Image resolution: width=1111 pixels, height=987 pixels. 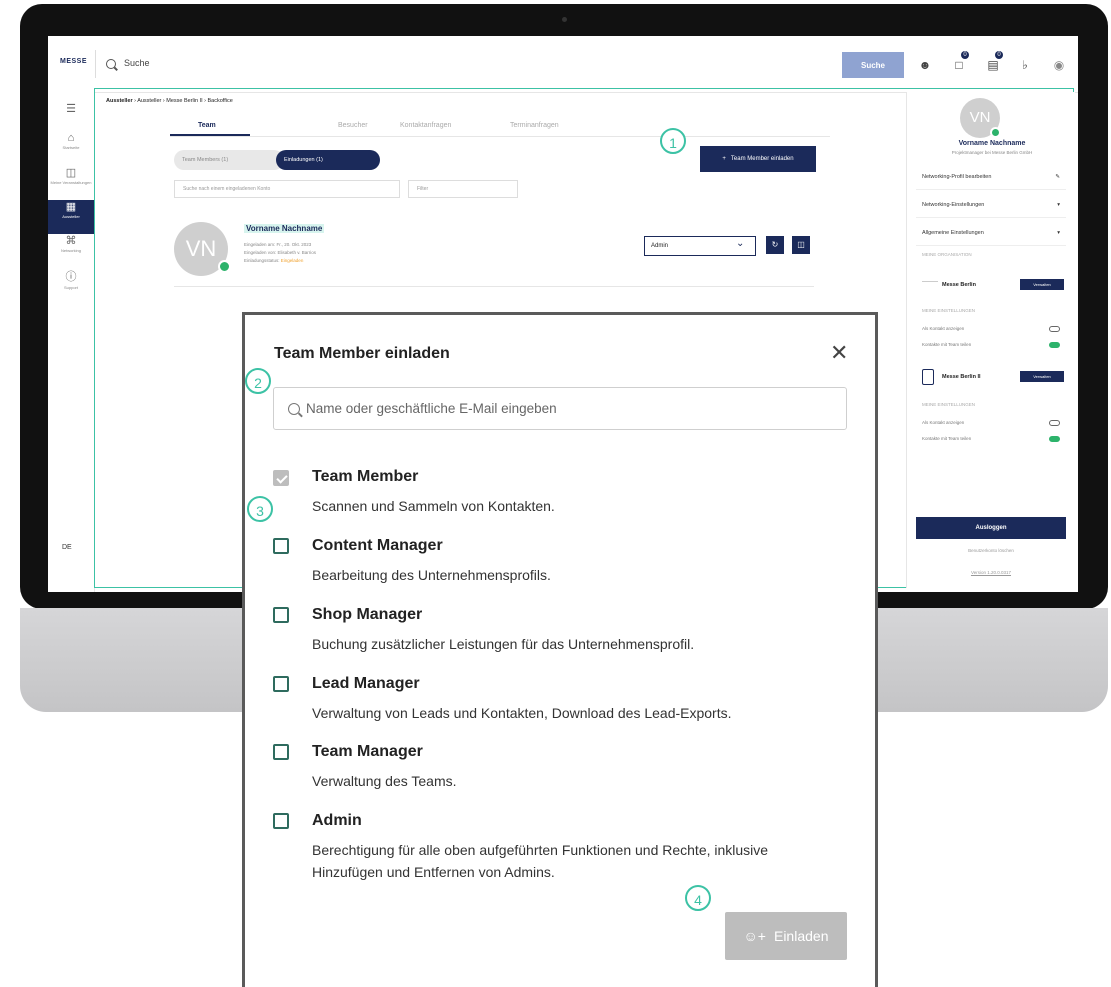 I want to click on chip-team-members: Team Members (1), so click(x=229, y=160).